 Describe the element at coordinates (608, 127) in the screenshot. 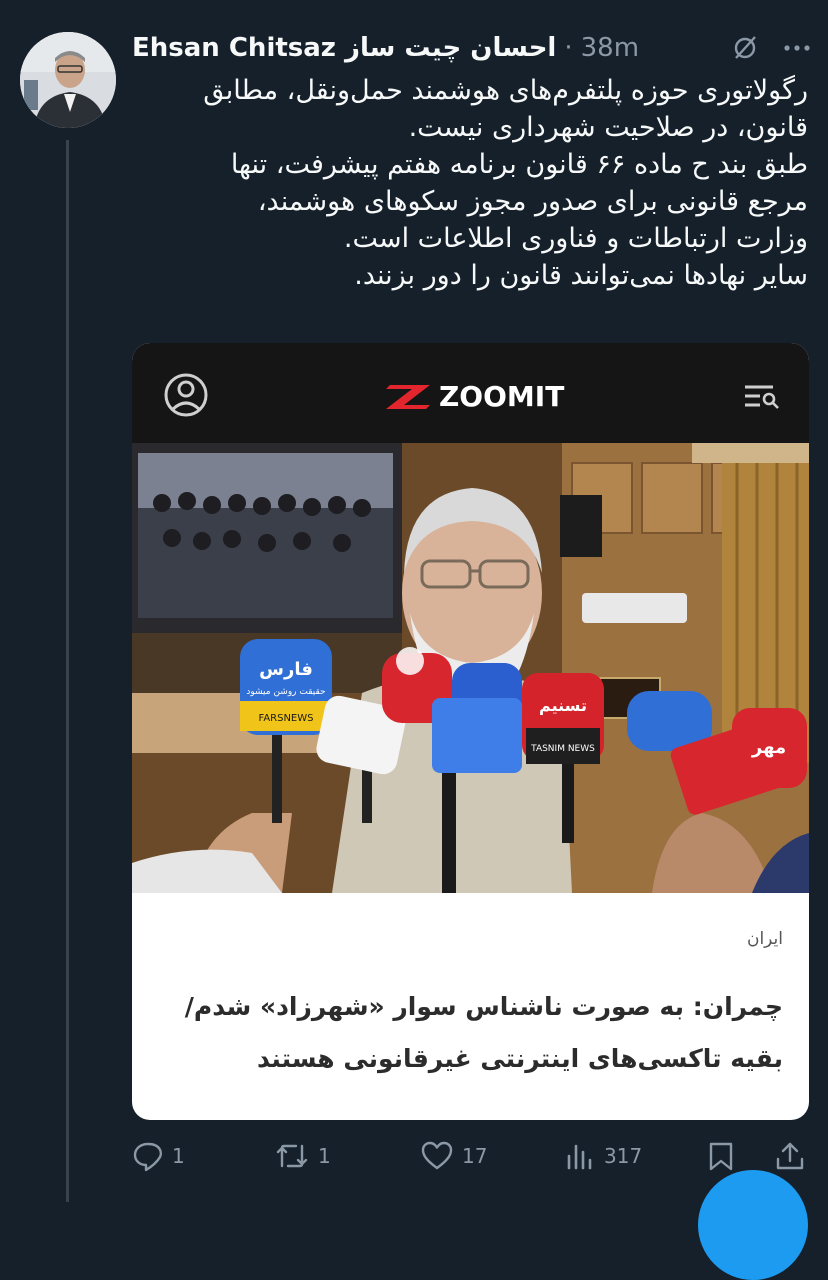

I see `tweet-text-line: قانون، در صلاحیت شهرداری نیست.` at that location.